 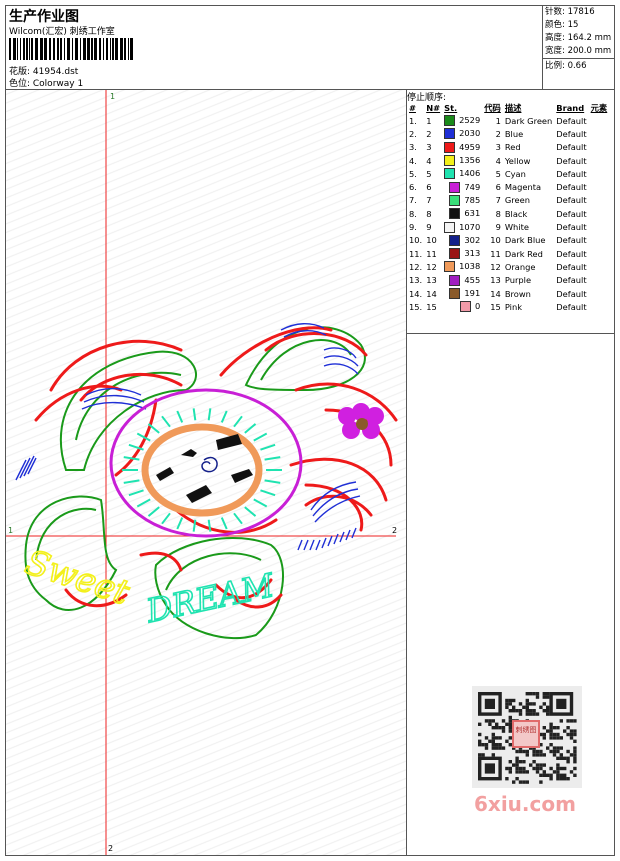 What do you see at coordinates (112, 96) in the screenshot?
I see `axis-label-top: 1` at bounding box center [112, 96].